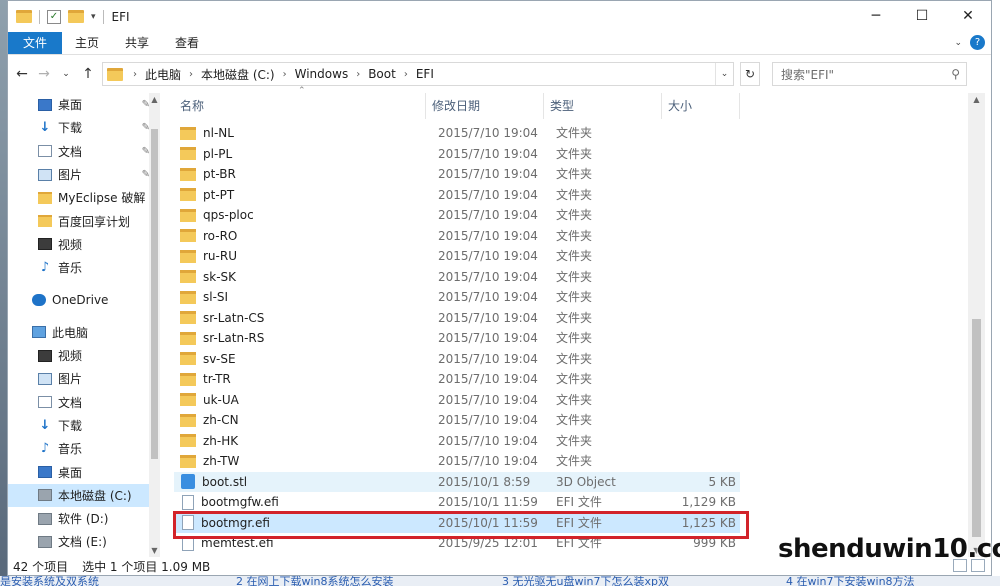 The image size is (1000, 586). Describe the element at coordinates (457, 338) in the screenshot. I see `table-row: sr-Latn-RS 2015/7/10 19:04 文件夹` at that location.